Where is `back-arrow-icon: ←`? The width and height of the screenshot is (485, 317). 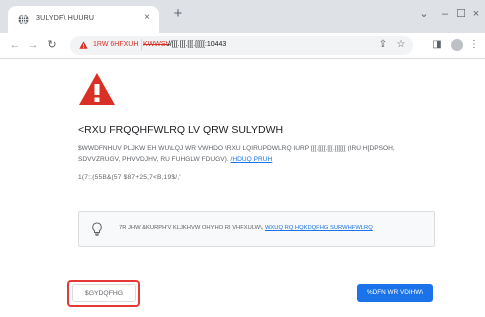 back-arrow-icon: ← is located at coordinates (15, 45).